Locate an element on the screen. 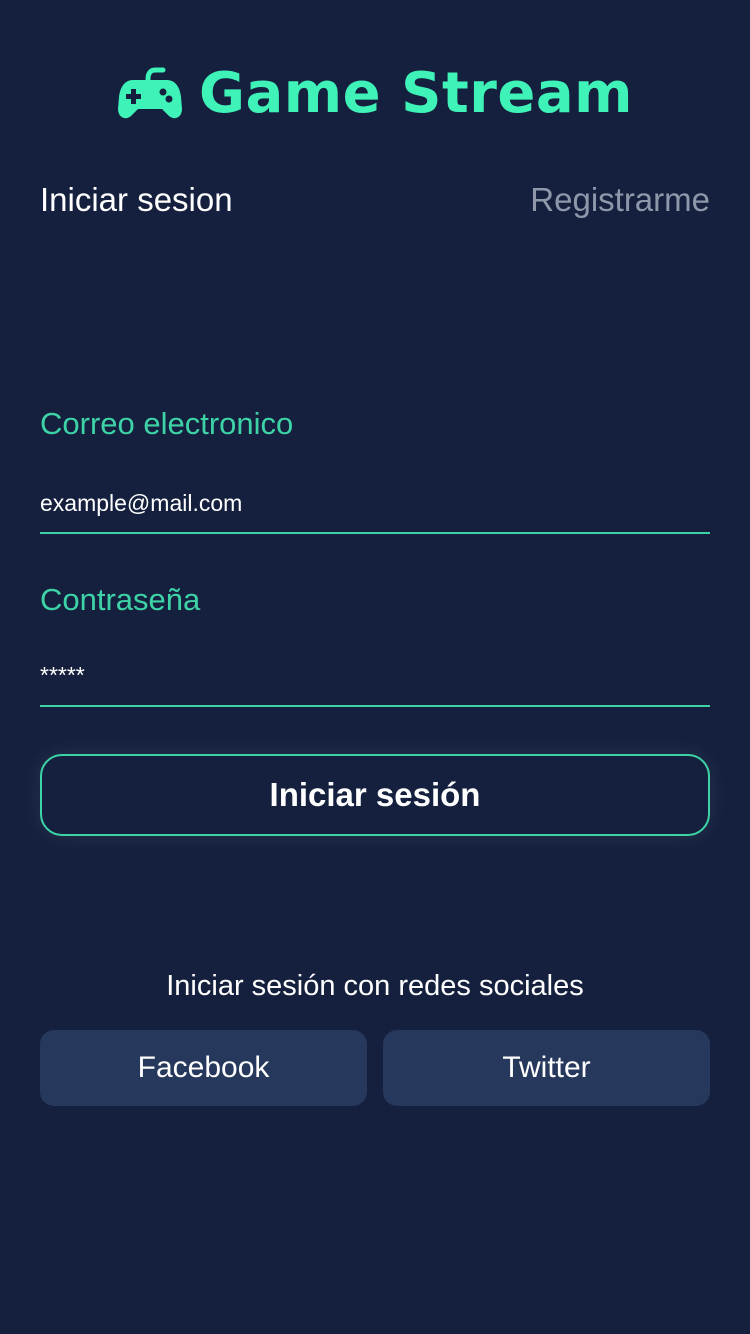  twitter-button: Twitter is located at coordinates (546, 1068).